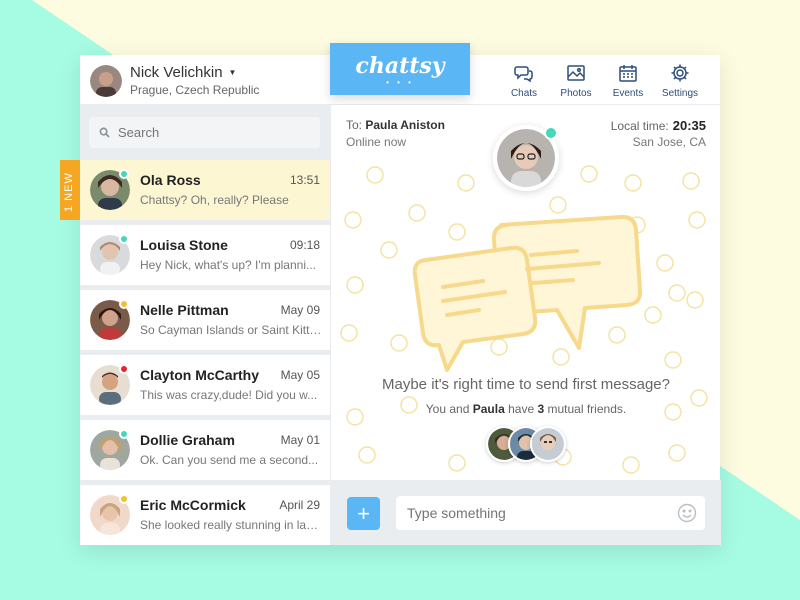 The height and width of the screenshot is (600, 800). I want to click on chat-preview: Chattsy? Oh, really? Please, so click(214, 200).